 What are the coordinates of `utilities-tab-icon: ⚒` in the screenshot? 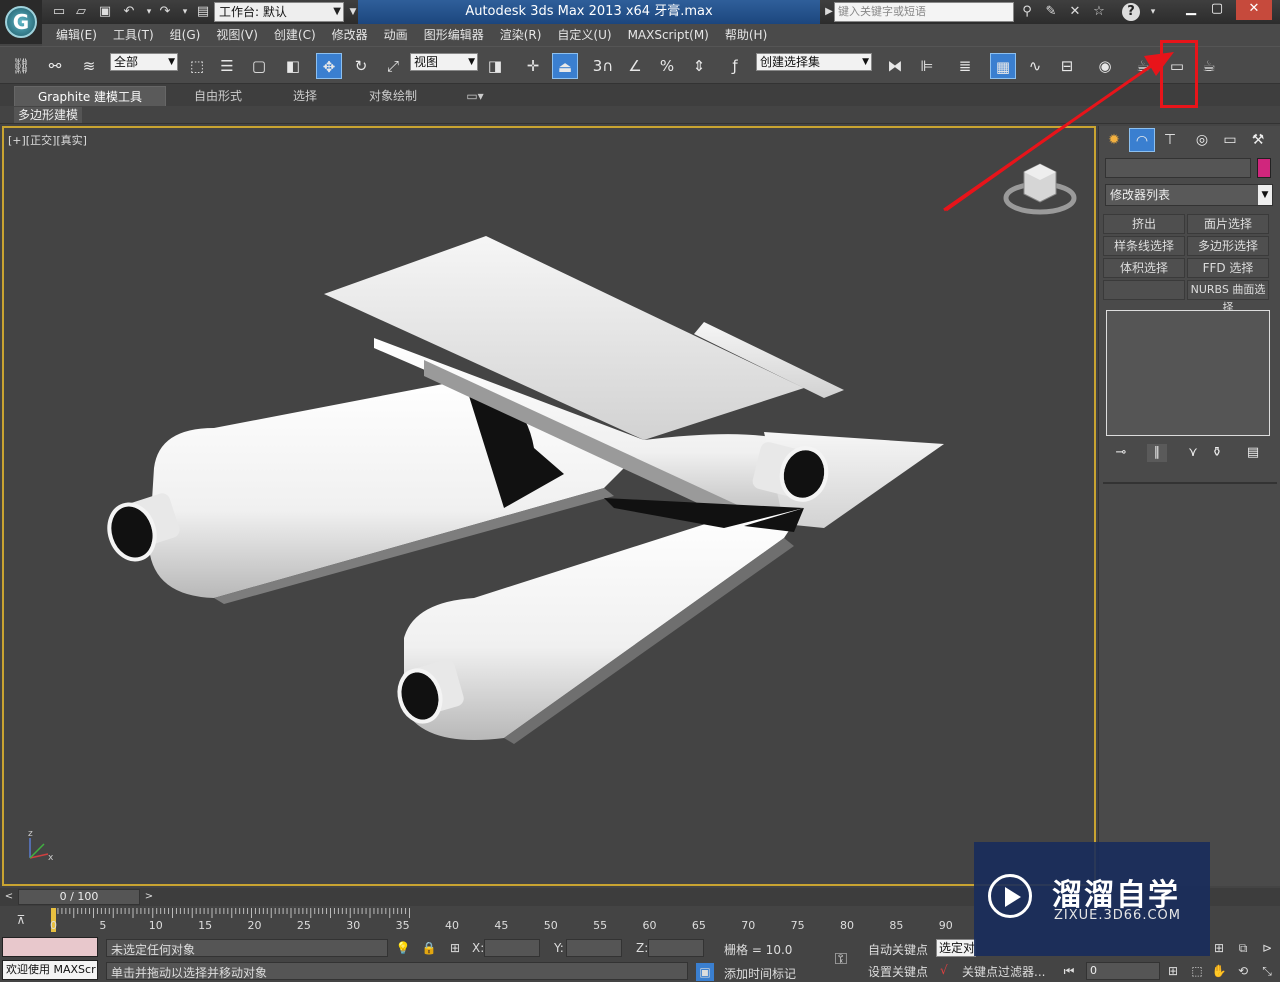 It's located at (1258, 140).